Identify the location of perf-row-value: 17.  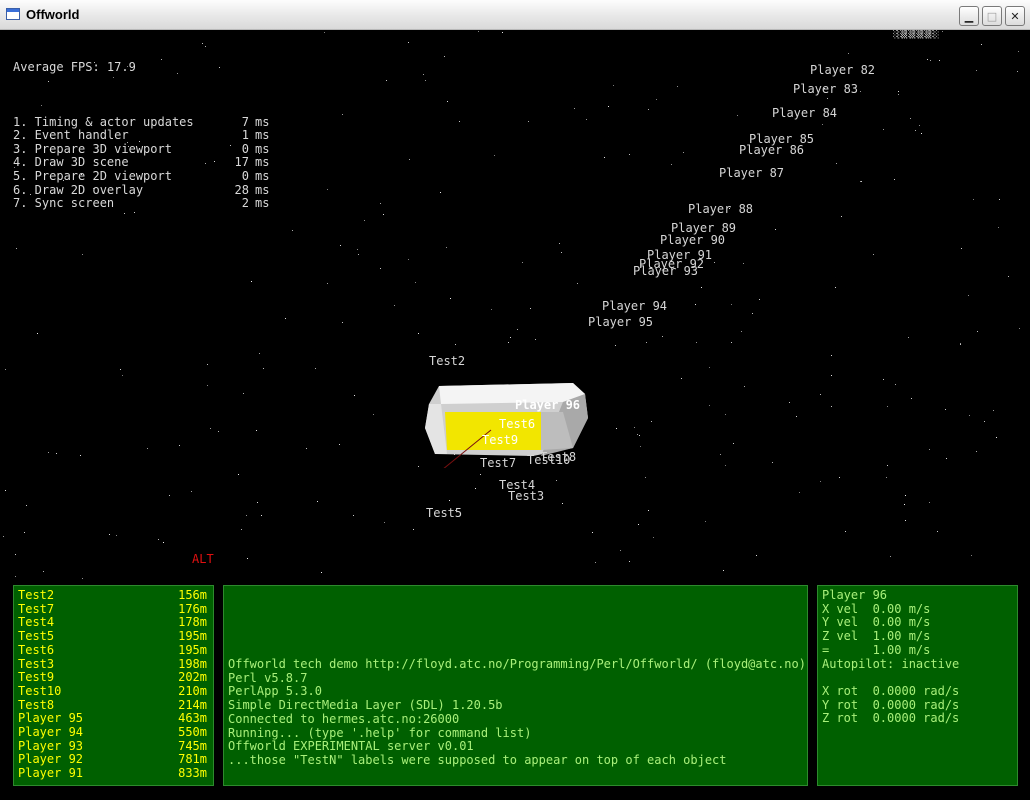
(241, 162).